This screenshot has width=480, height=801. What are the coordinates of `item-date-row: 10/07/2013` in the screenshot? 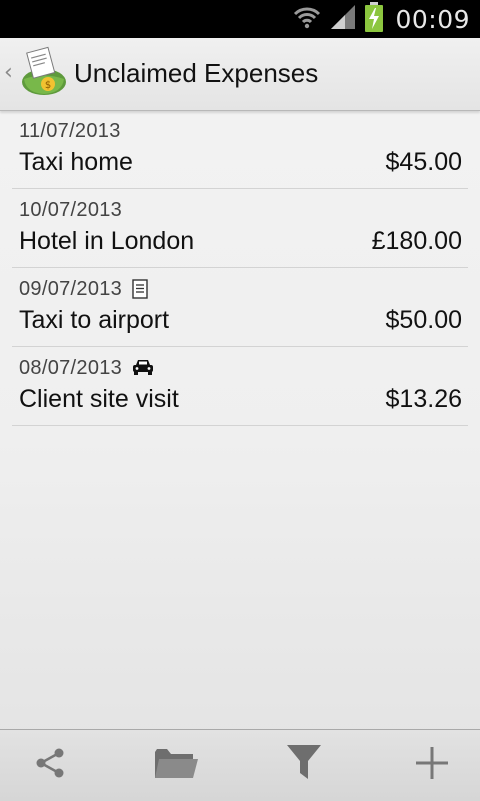 It's located at (70, 210).